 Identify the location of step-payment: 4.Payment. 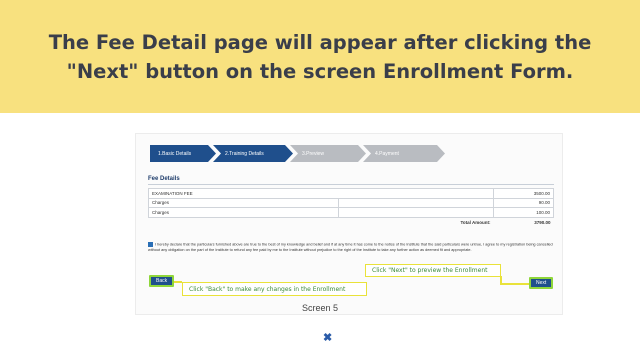
(404, 153).